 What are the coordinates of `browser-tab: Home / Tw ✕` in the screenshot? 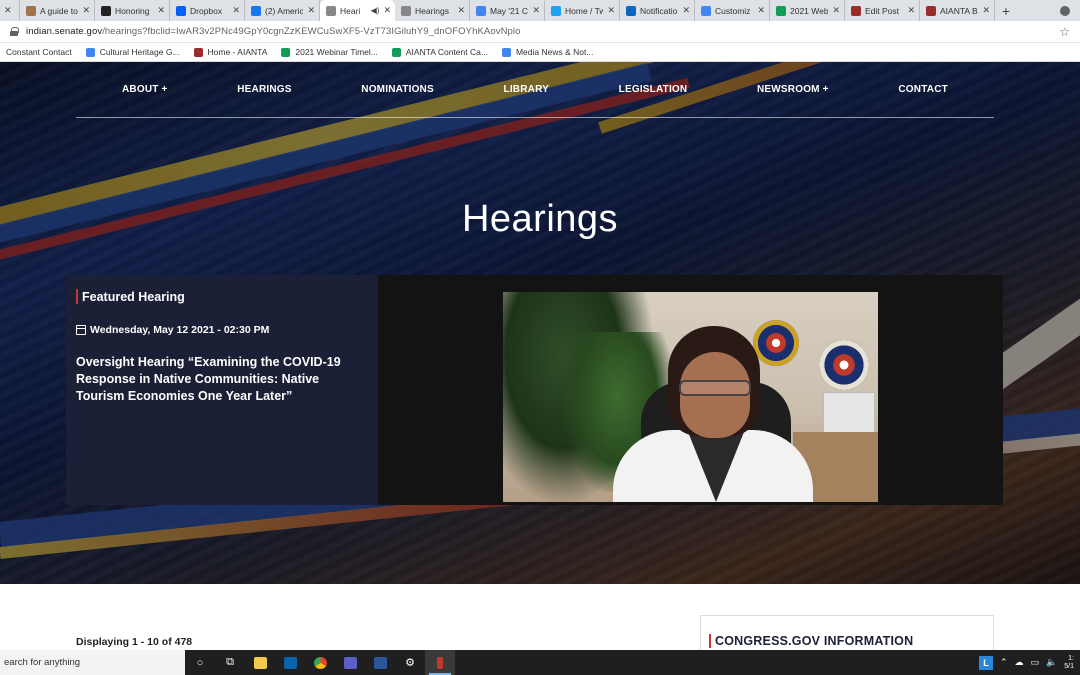 It's located at (582, 10).